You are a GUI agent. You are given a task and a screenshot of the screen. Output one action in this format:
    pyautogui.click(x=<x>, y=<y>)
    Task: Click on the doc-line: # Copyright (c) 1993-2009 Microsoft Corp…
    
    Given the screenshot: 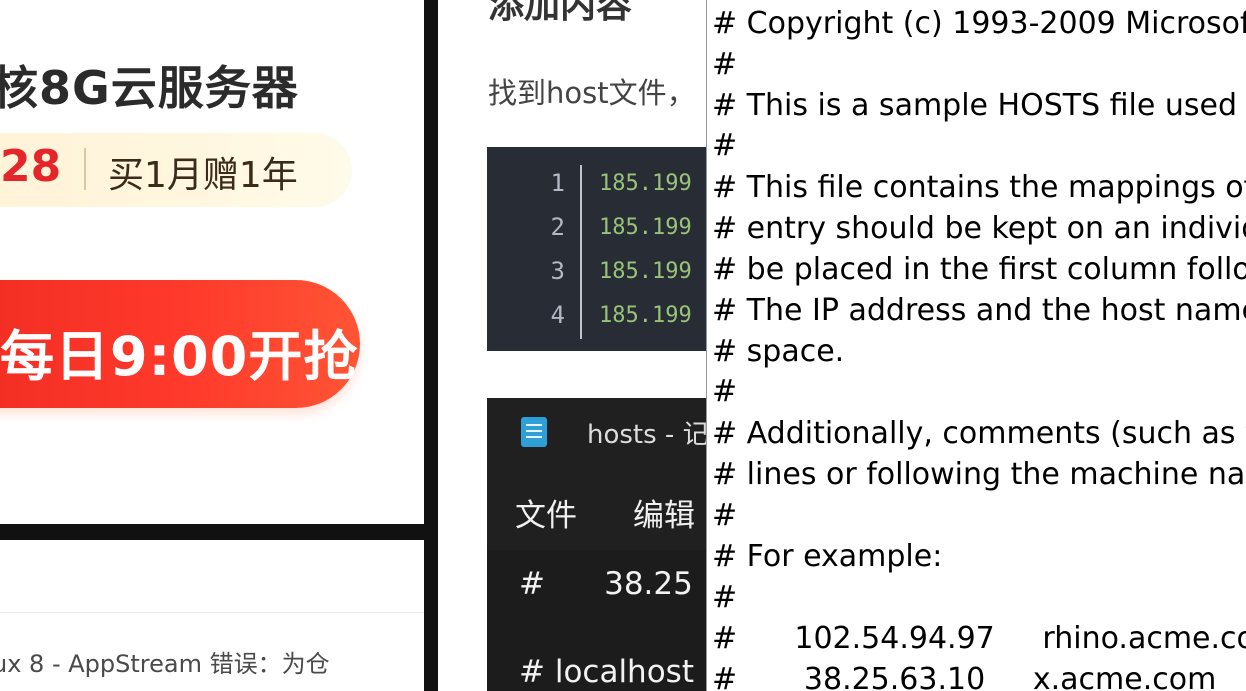 What is the action you would take?
    pyautogui.click(x=979, y=23)
    